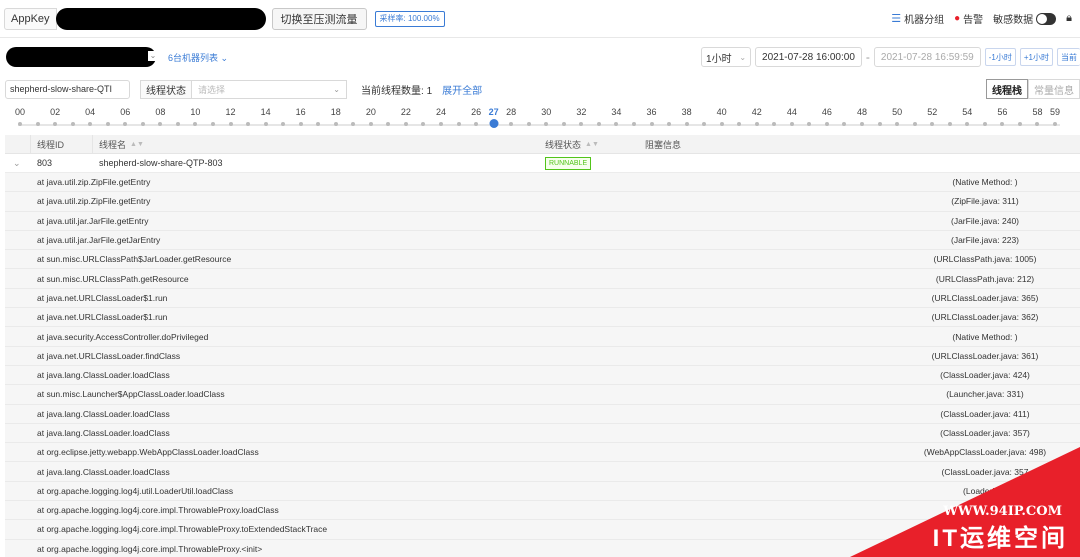 The width and height of the screenshot is (1080, 557). Describe the element at coordinates (722, 112) in the screenshot. I see `timeline-tick-label: 40` at that location.